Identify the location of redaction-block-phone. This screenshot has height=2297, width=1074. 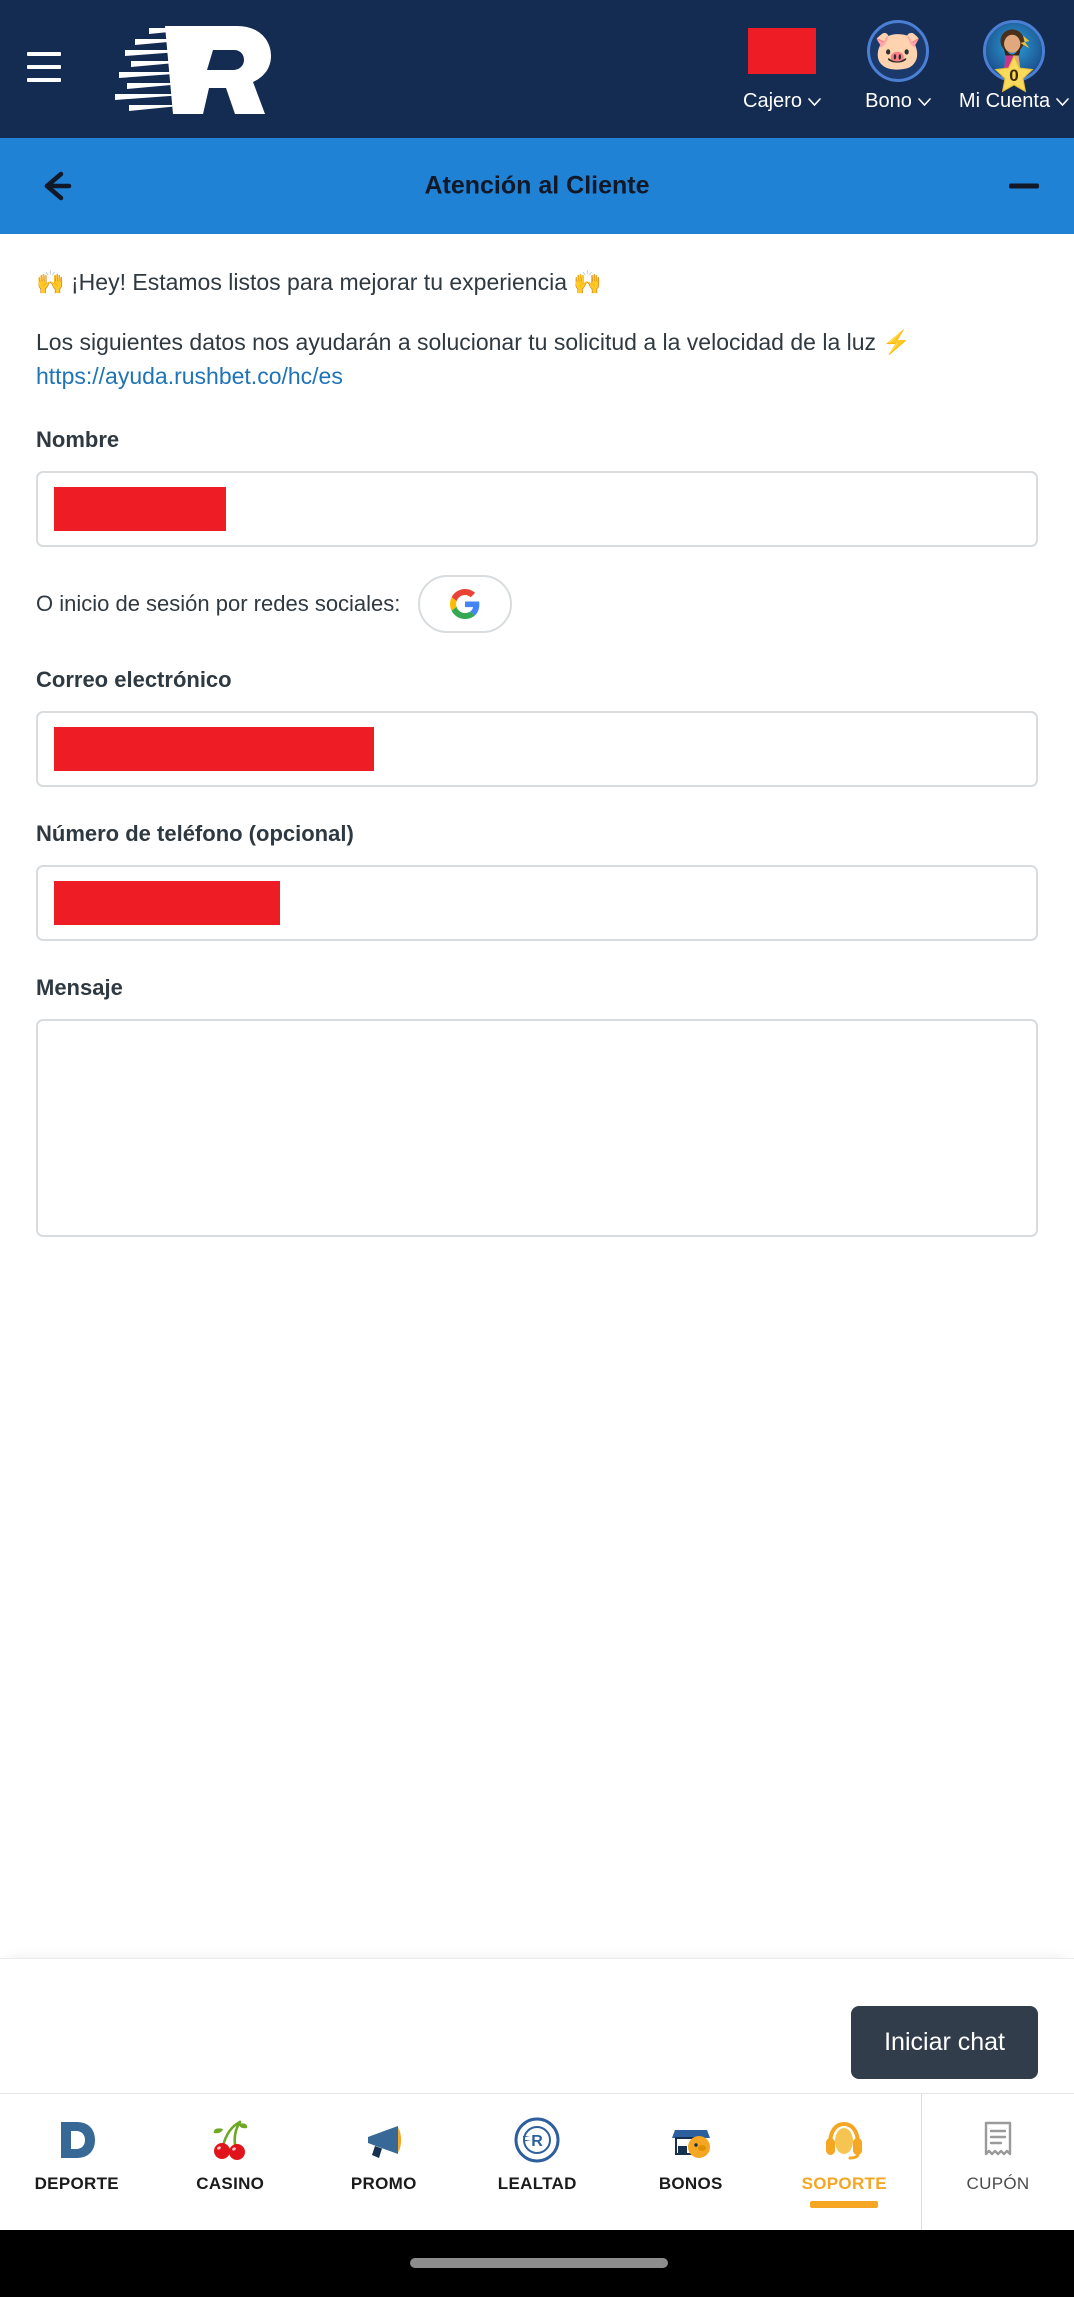
(167, 903).